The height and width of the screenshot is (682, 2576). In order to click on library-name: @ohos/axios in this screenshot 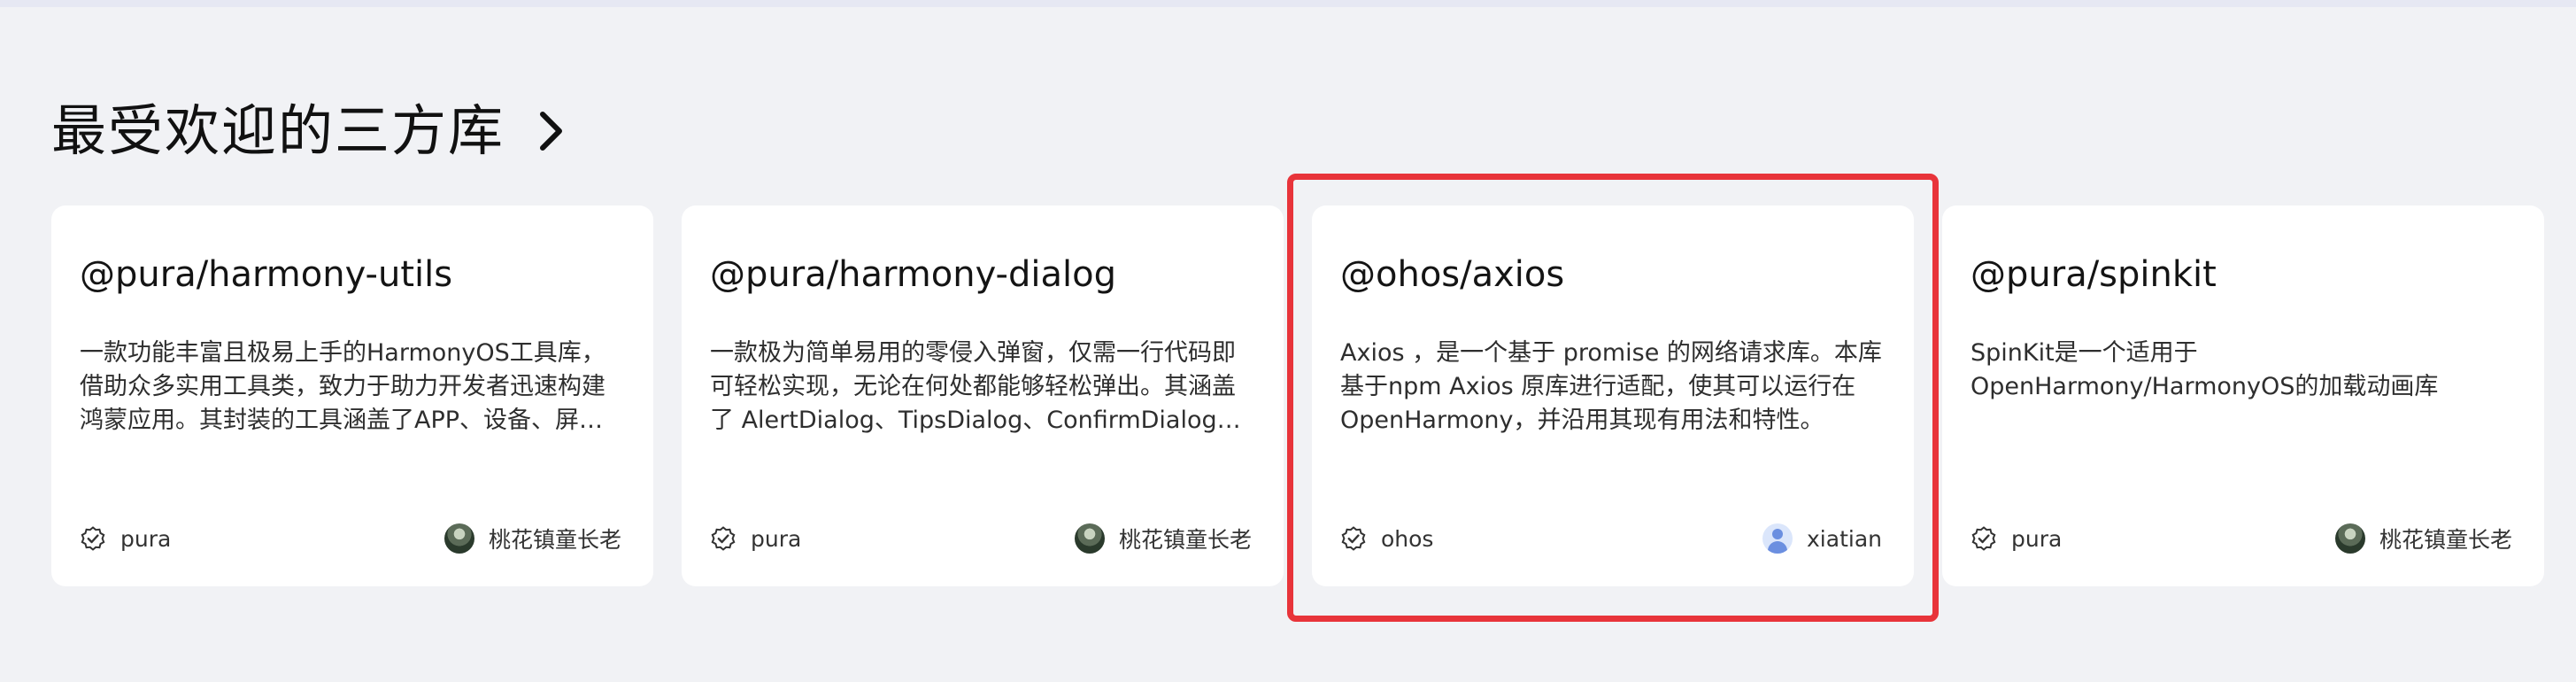, I will do `click(1452, 274)`.